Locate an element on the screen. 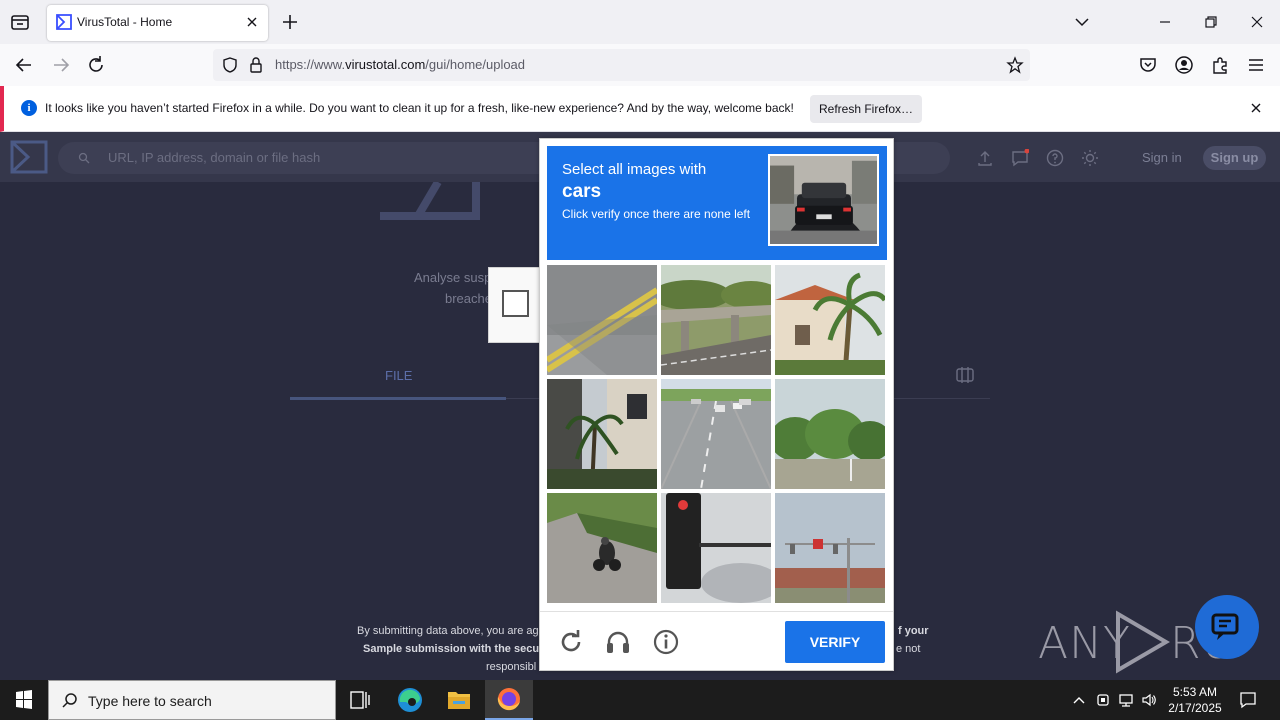 This screenshot has width=1280, height=720. footer-line2-left: Sample submission with the secur is located at coordinates (453, 649).